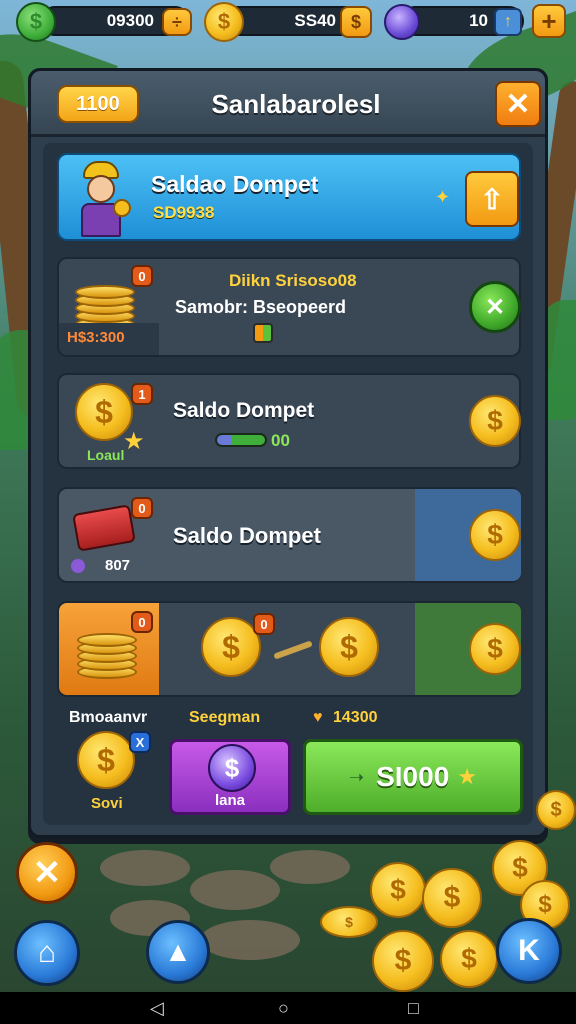 This screenshot has width=576, height=1024. I want to click on offer-row-3: 0 807 Saldo Dompet $, so click(289, 535).